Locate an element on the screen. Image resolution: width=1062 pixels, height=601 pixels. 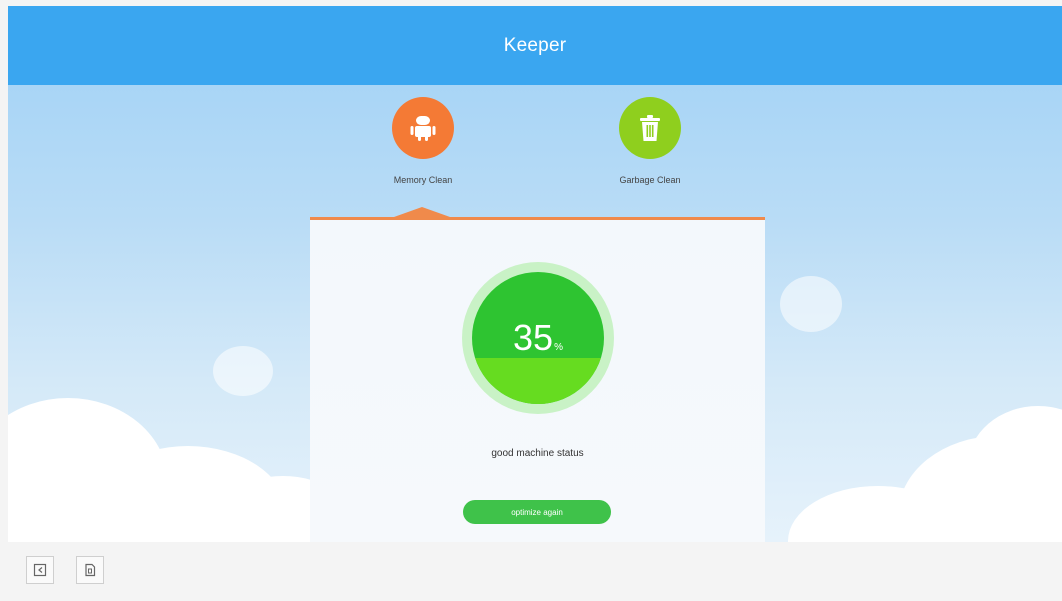
memory-gauge: 35 % is located at coordinates (538, 338).